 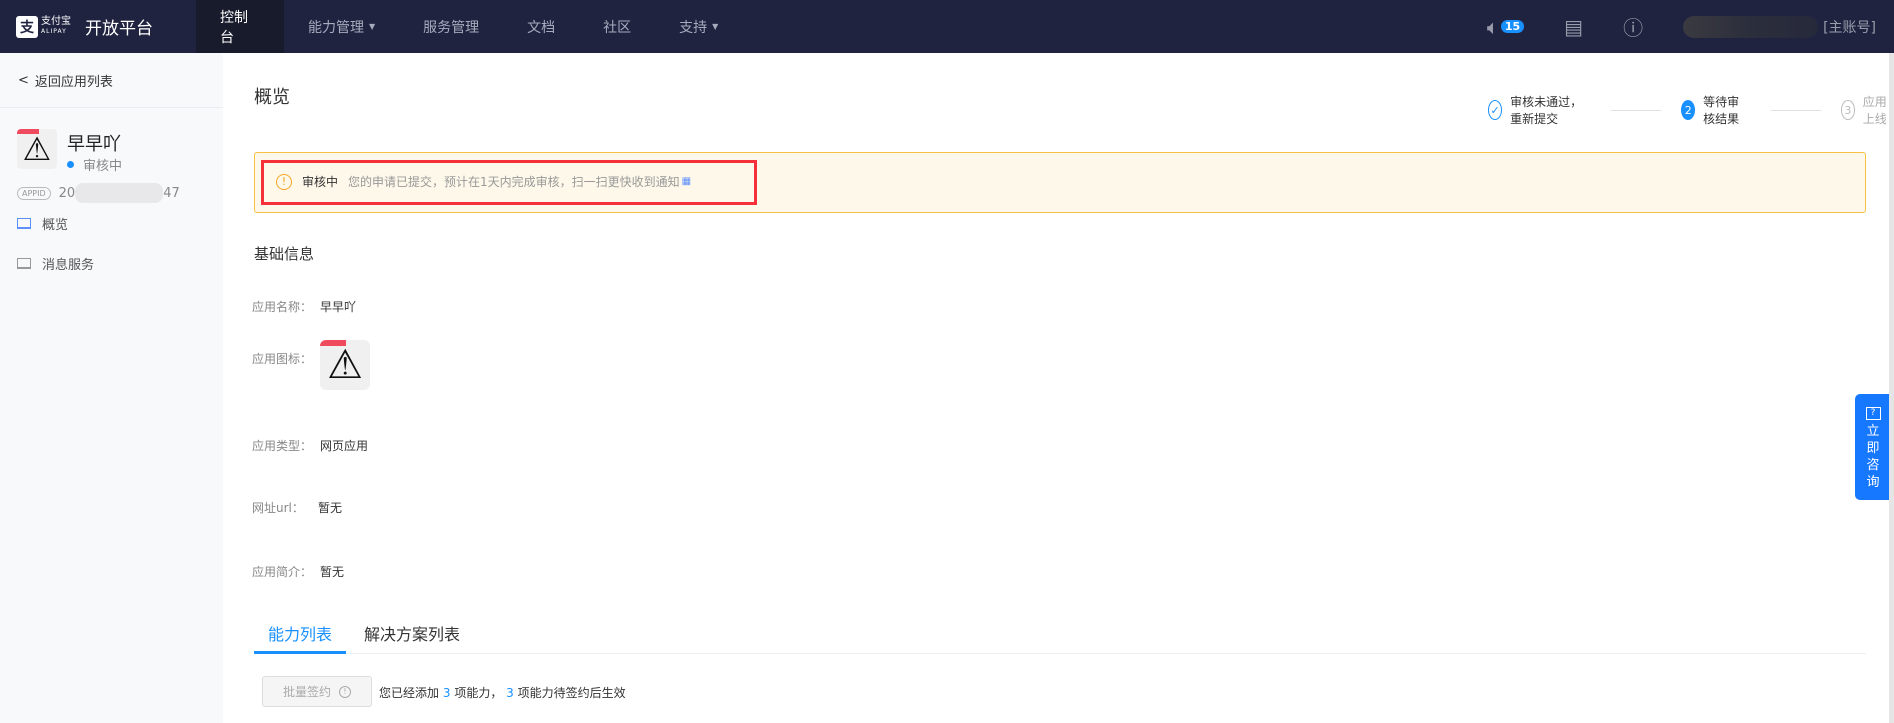 I want to click on field-value: 网页应用, so click(x=344, y=446).